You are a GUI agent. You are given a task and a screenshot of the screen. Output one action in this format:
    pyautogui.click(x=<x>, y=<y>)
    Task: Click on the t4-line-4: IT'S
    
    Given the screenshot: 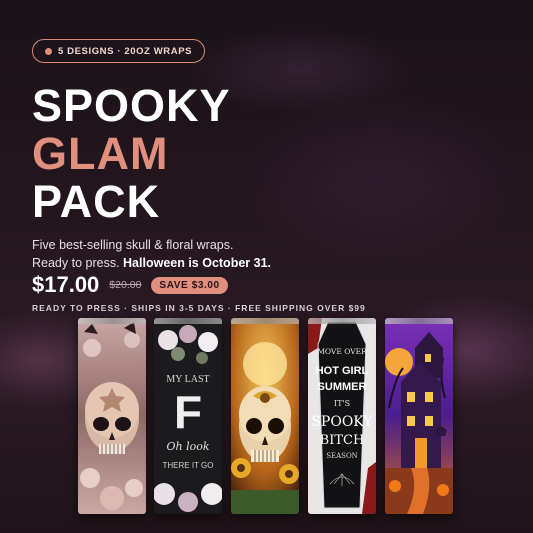 What is the action you would take?
    pyautogui.click(x=342, y=403)
    